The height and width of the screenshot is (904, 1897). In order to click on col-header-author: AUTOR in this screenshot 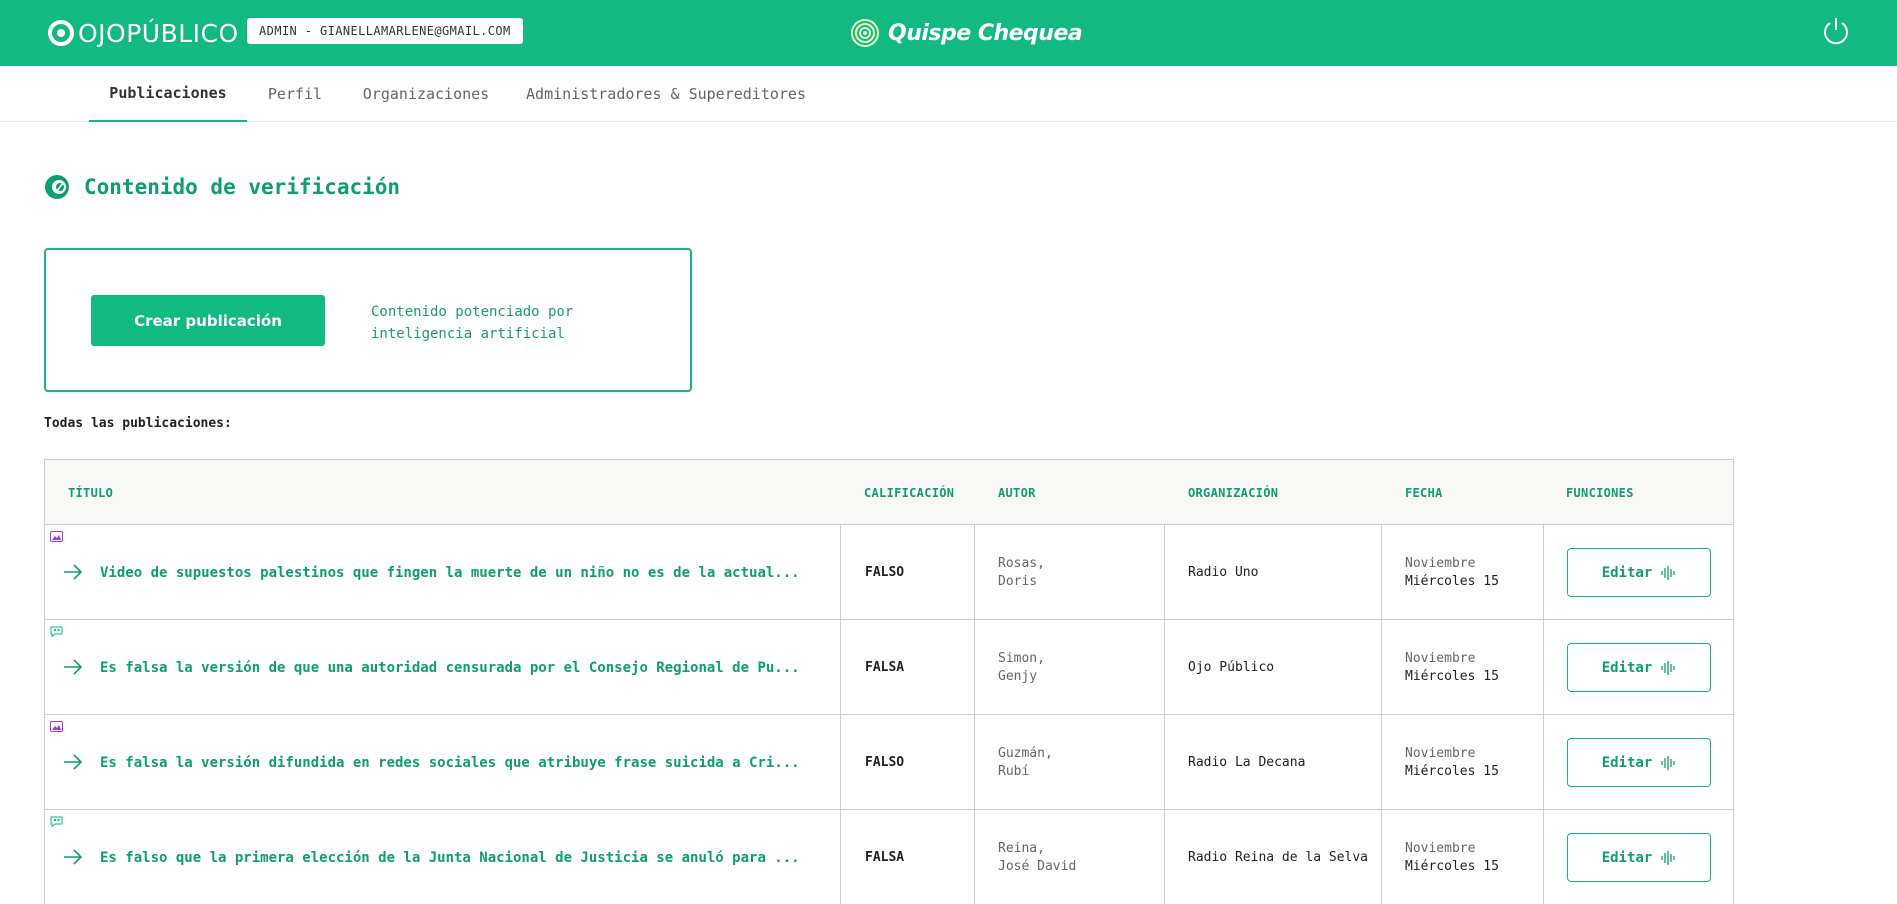, I will do `click(1017, 492)`.